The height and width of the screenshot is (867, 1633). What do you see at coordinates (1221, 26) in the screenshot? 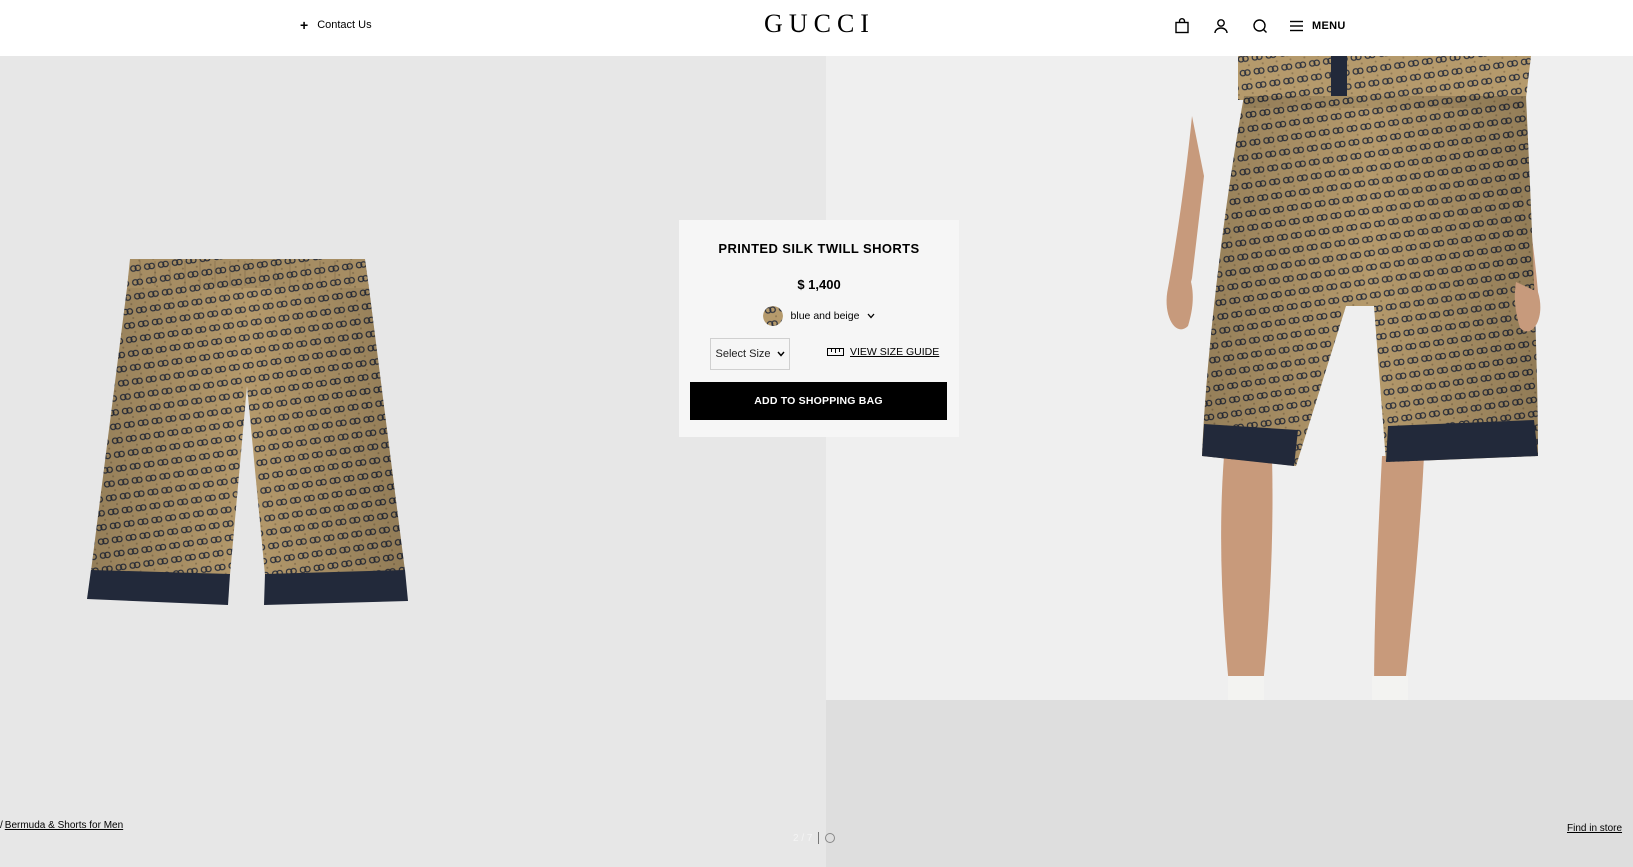
I see `account-icon` at bounding box center [1221, 26].